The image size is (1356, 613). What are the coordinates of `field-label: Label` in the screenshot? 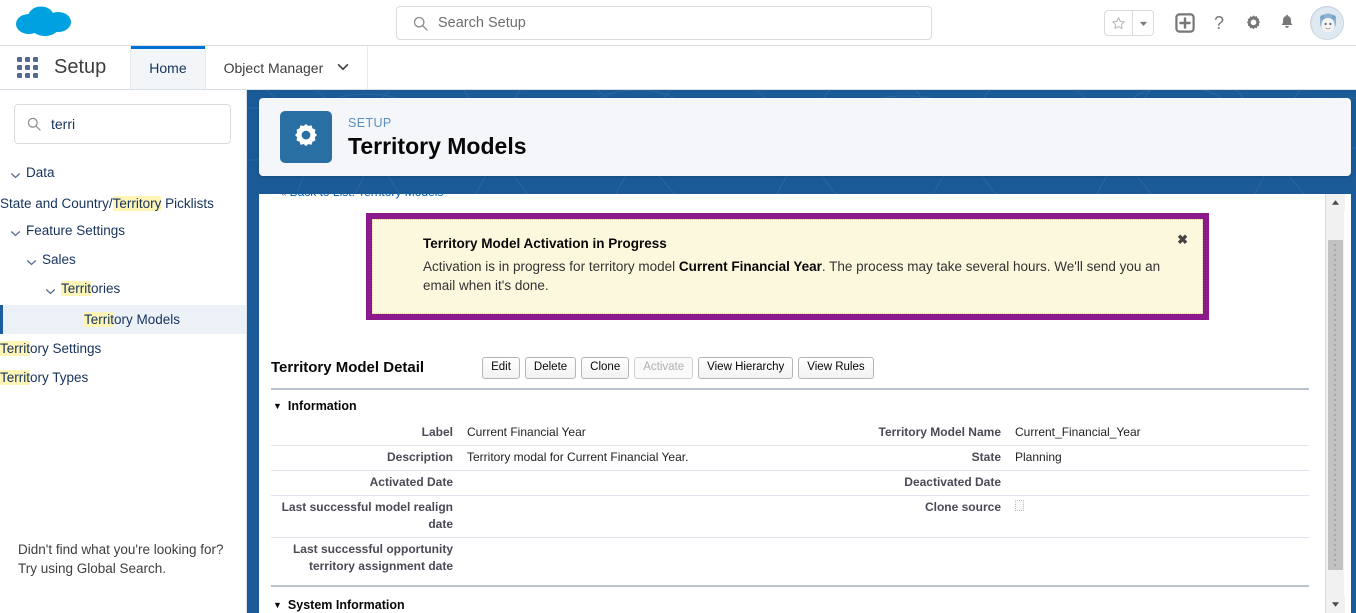 It's located at (367, 433).